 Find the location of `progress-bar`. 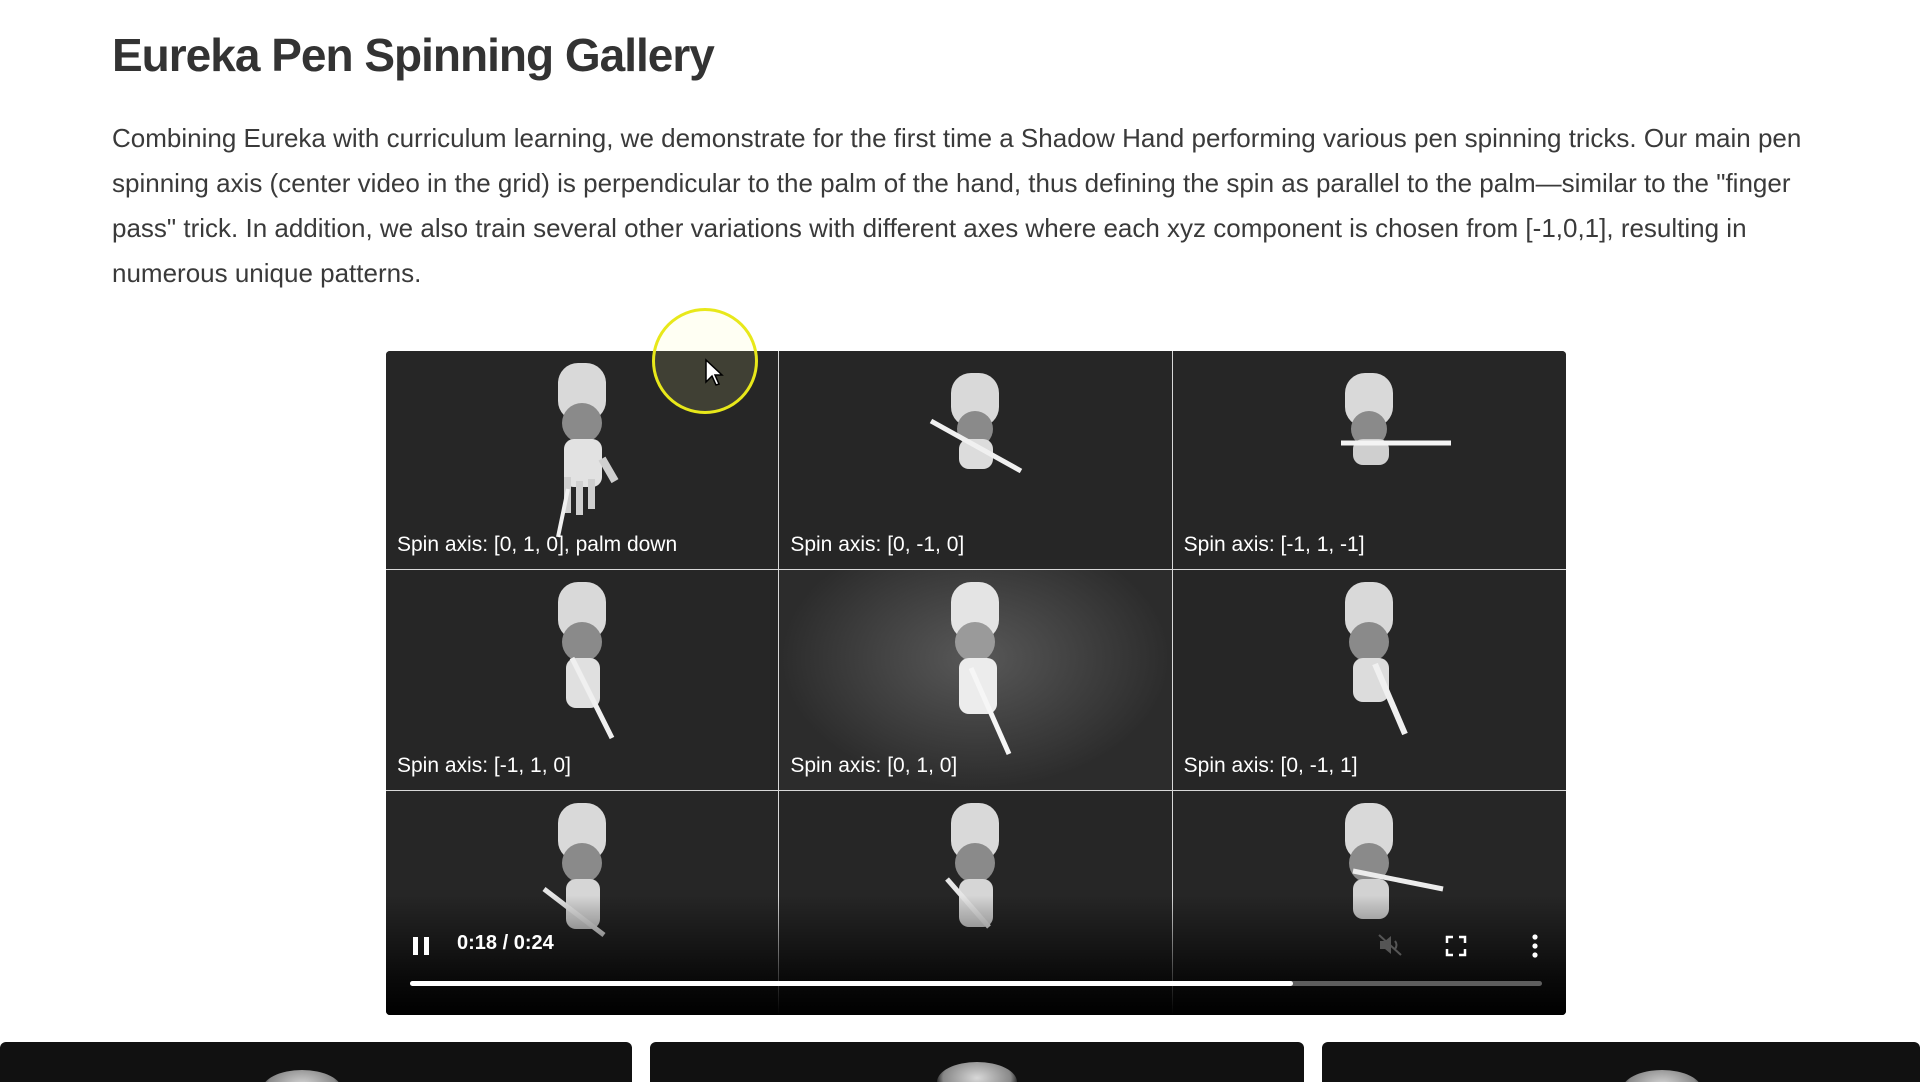

progress-bar is located at coordinates (976, 983).